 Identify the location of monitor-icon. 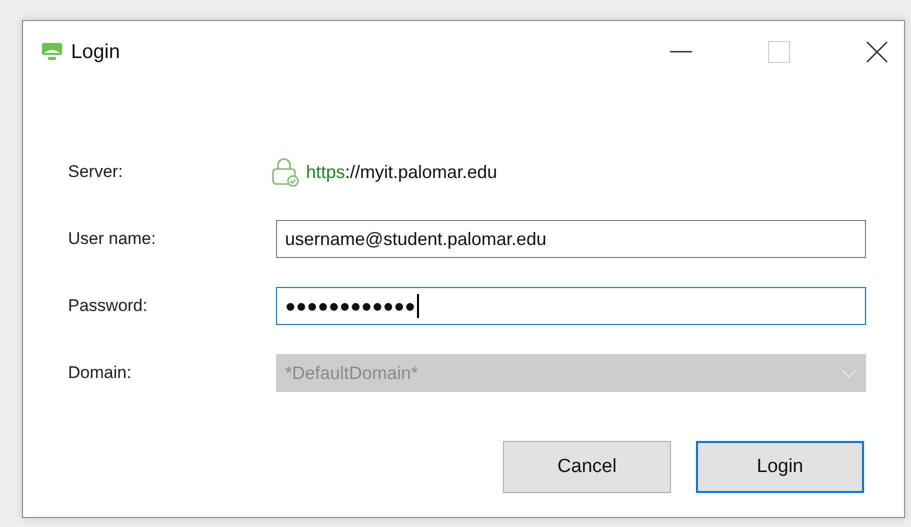
(52, 52).